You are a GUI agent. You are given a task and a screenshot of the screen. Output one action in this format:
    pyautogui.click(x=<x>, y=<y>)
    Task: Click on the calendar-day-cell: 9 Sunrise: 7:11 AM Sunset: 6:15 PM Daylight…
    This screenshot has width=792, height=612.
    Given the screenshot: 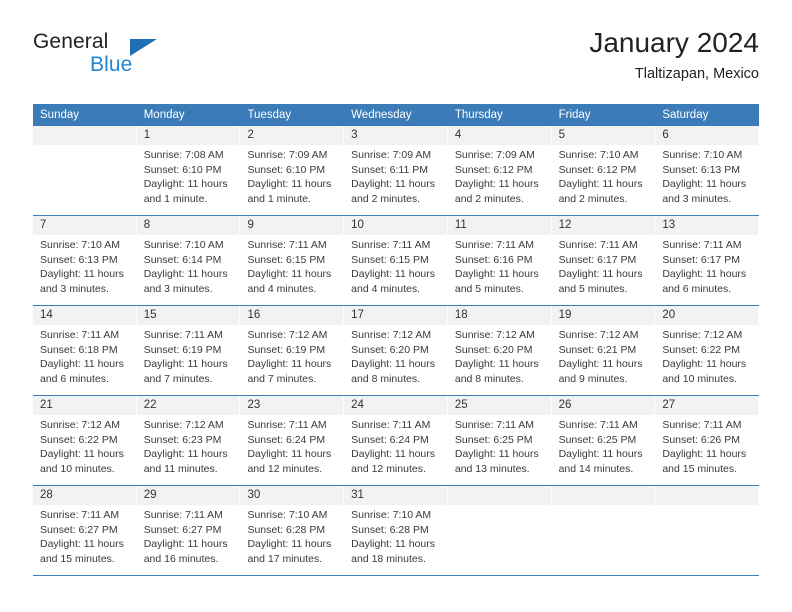 What is the action you would take?
    pyautogui.click(x=292, y=260)
    